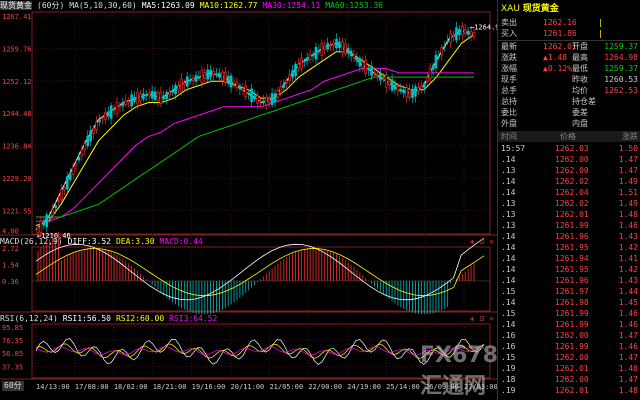 The width and height of the screenshot is (640, 400). I want to click on tick-row: .18 1262.00 1.47, so click(569, 379).